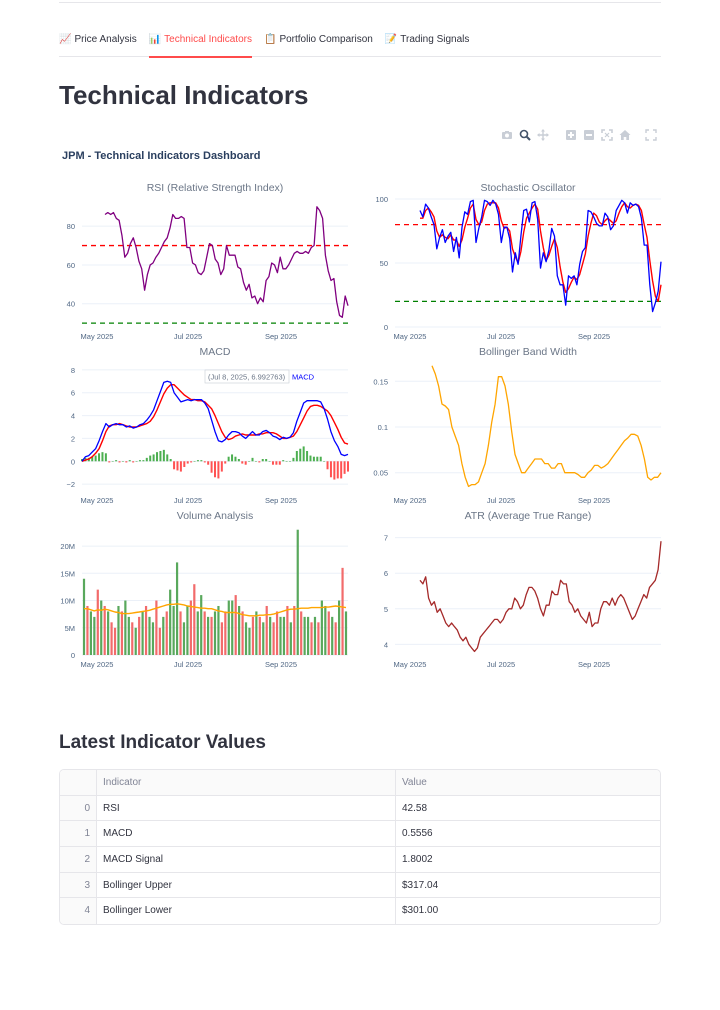 This screenshot has width=720, height=1010. Describe the element at coordinates (246, 911) in the screenshot. I see `indicator-cell: Bollinger Lower` at that location.